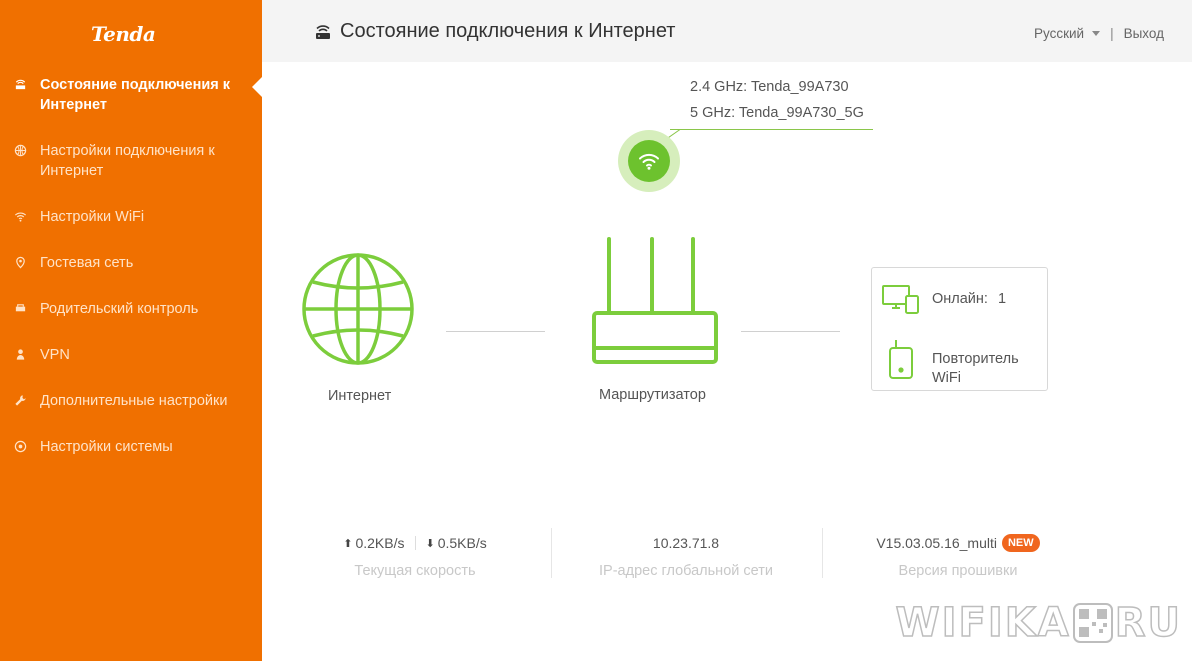  I want to click on repeater-label: Повторитель WiFi, so click(975, 368).